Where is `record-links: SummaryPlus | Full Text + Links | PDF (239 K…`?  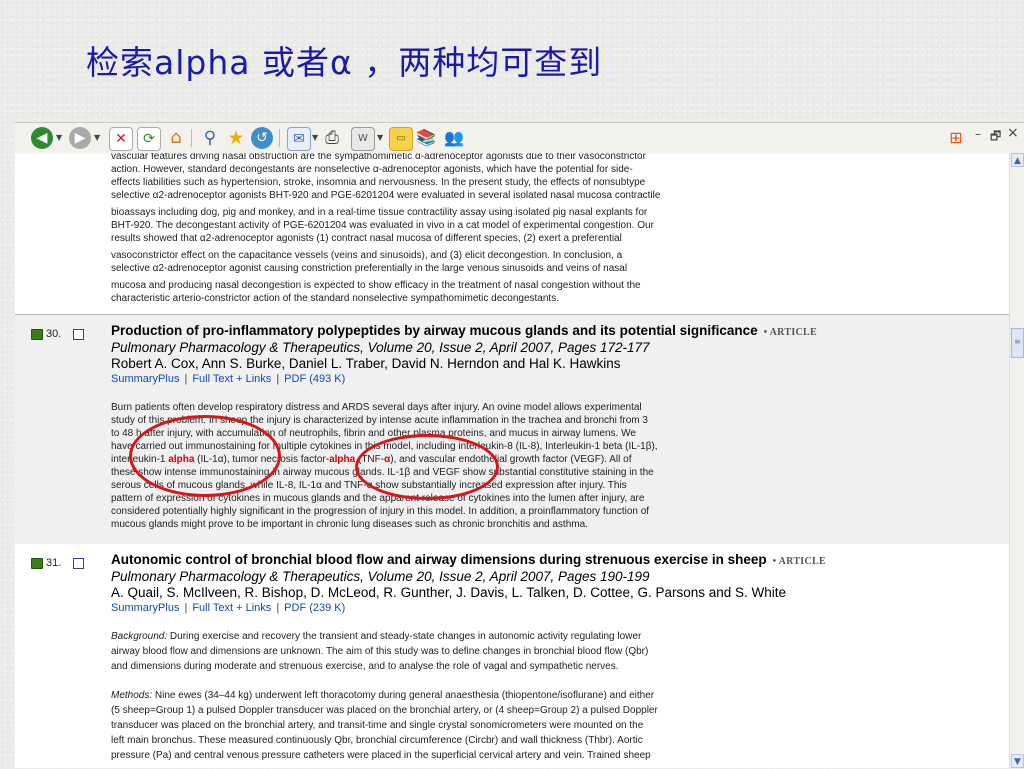
record-links: SummaryPlus | Full Text + Links | PDF (239 K… is located at coordinates (228, 608).